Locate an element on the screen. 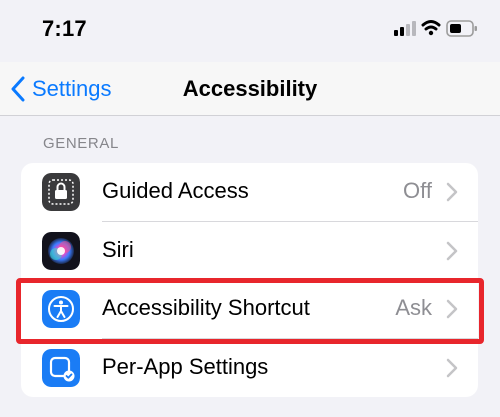 The height and width of the screenshot is (417, 500). page-title: Accessibility is located at coordinates (250, 88).